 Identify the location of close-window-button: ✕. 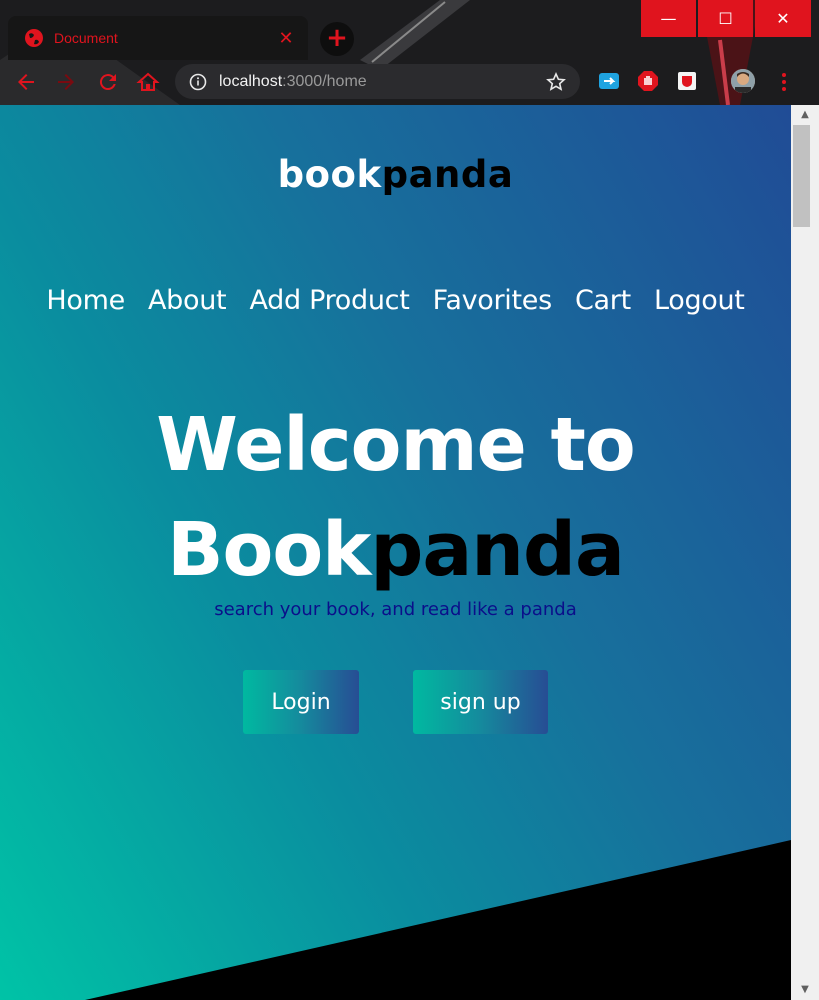
(783, 18).